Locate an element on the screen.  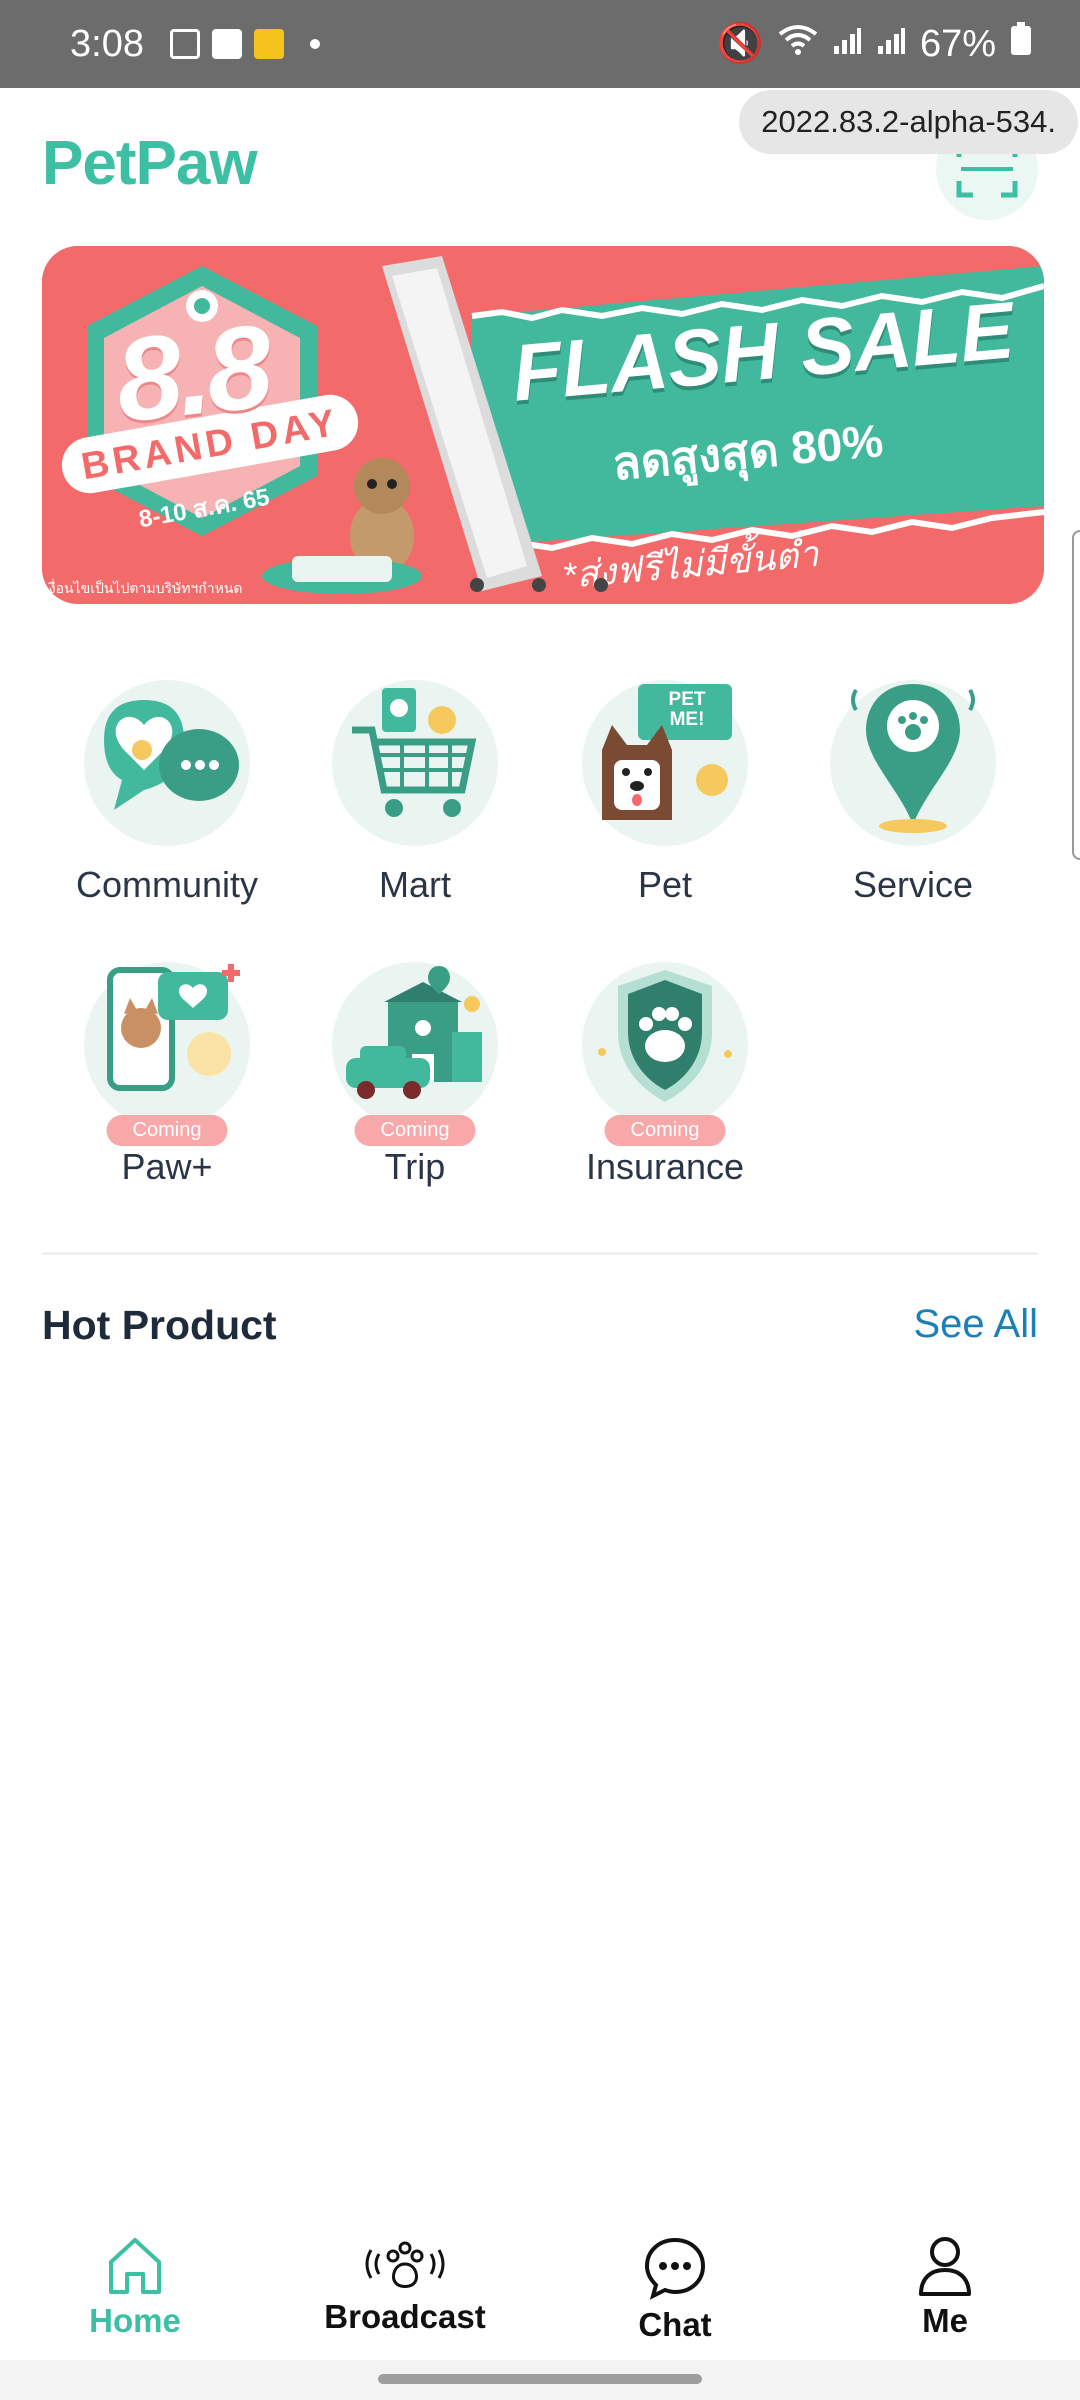
shop-icon is located at coordinates (226, 44).